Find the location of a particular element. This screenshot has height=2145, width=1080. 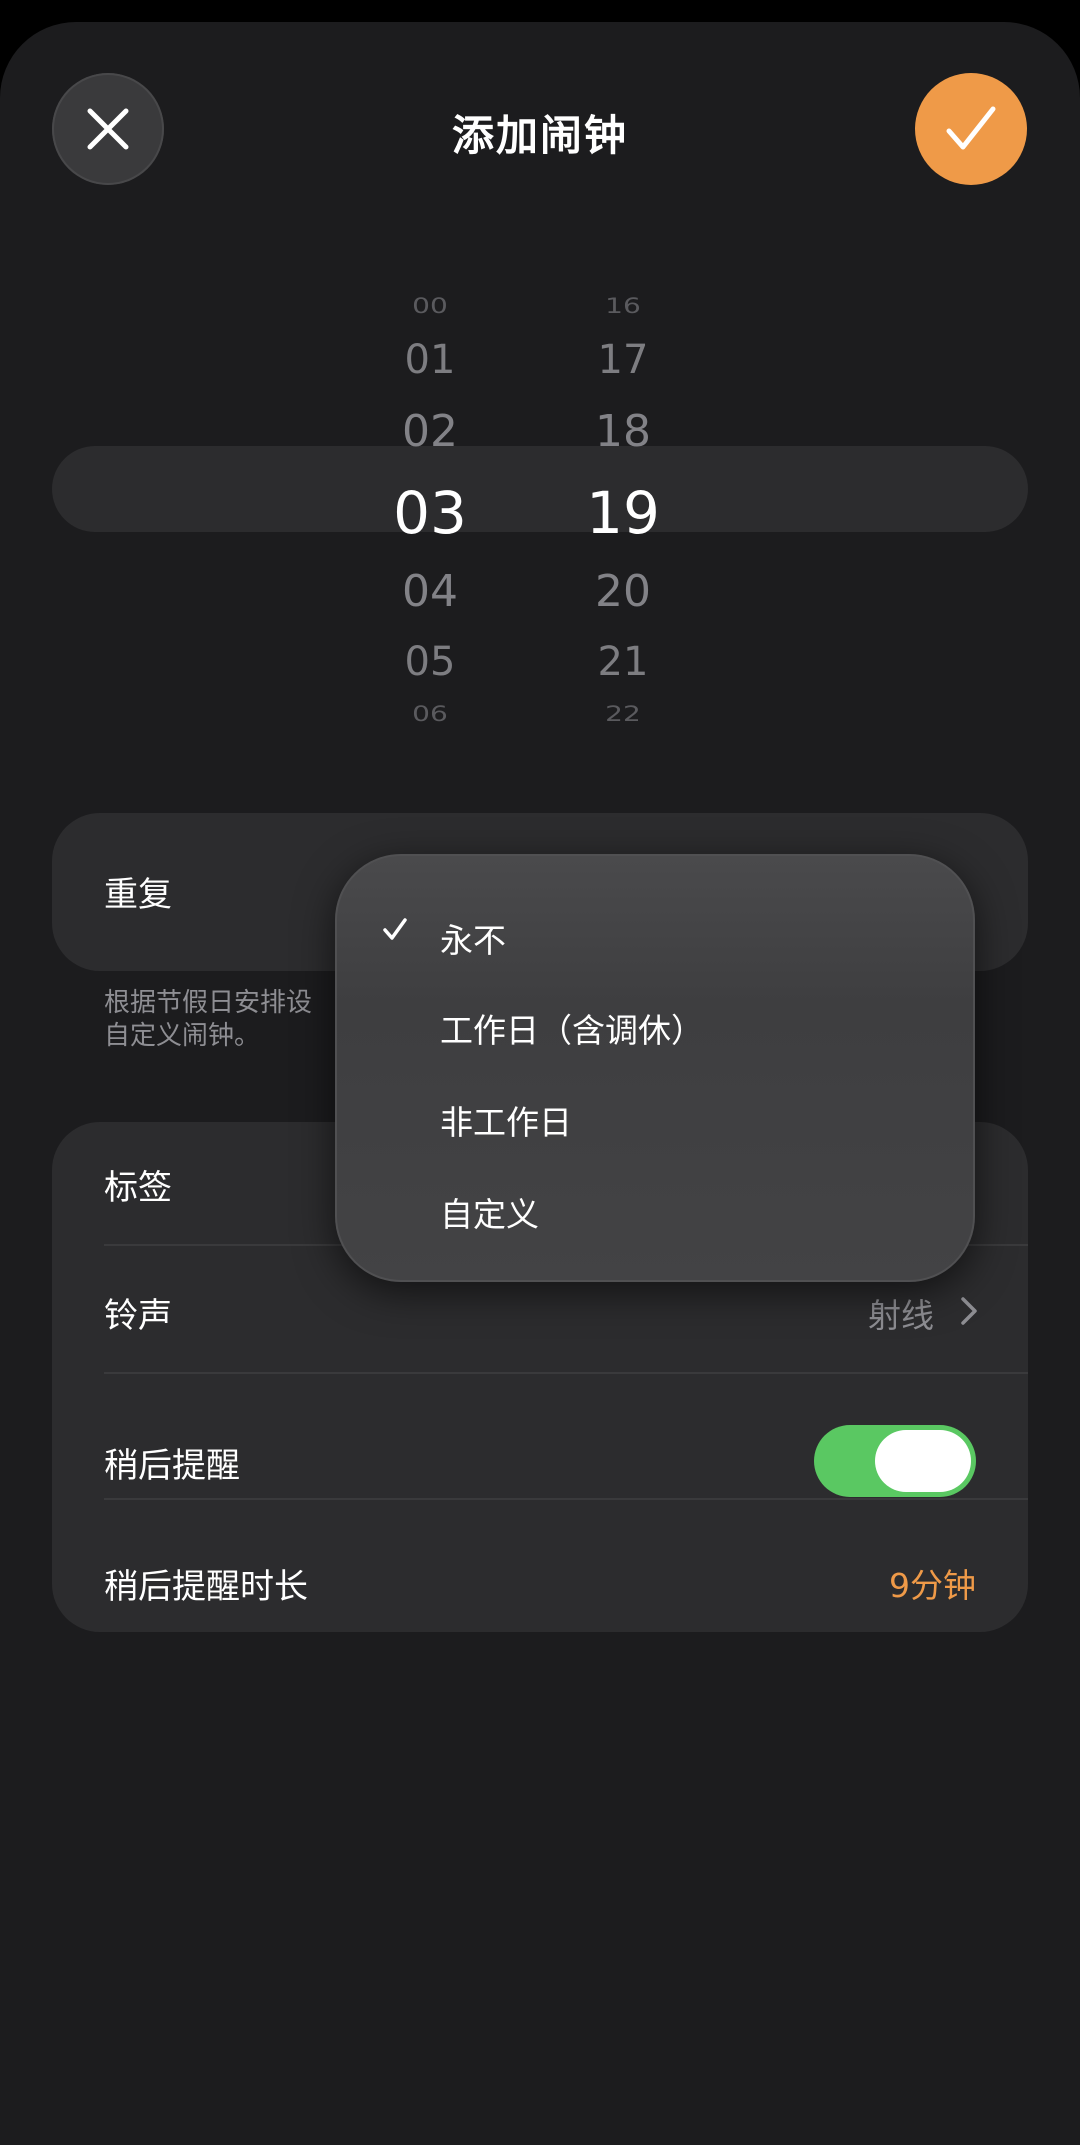

hour-option: 02 is located at coordinates (430, 432).